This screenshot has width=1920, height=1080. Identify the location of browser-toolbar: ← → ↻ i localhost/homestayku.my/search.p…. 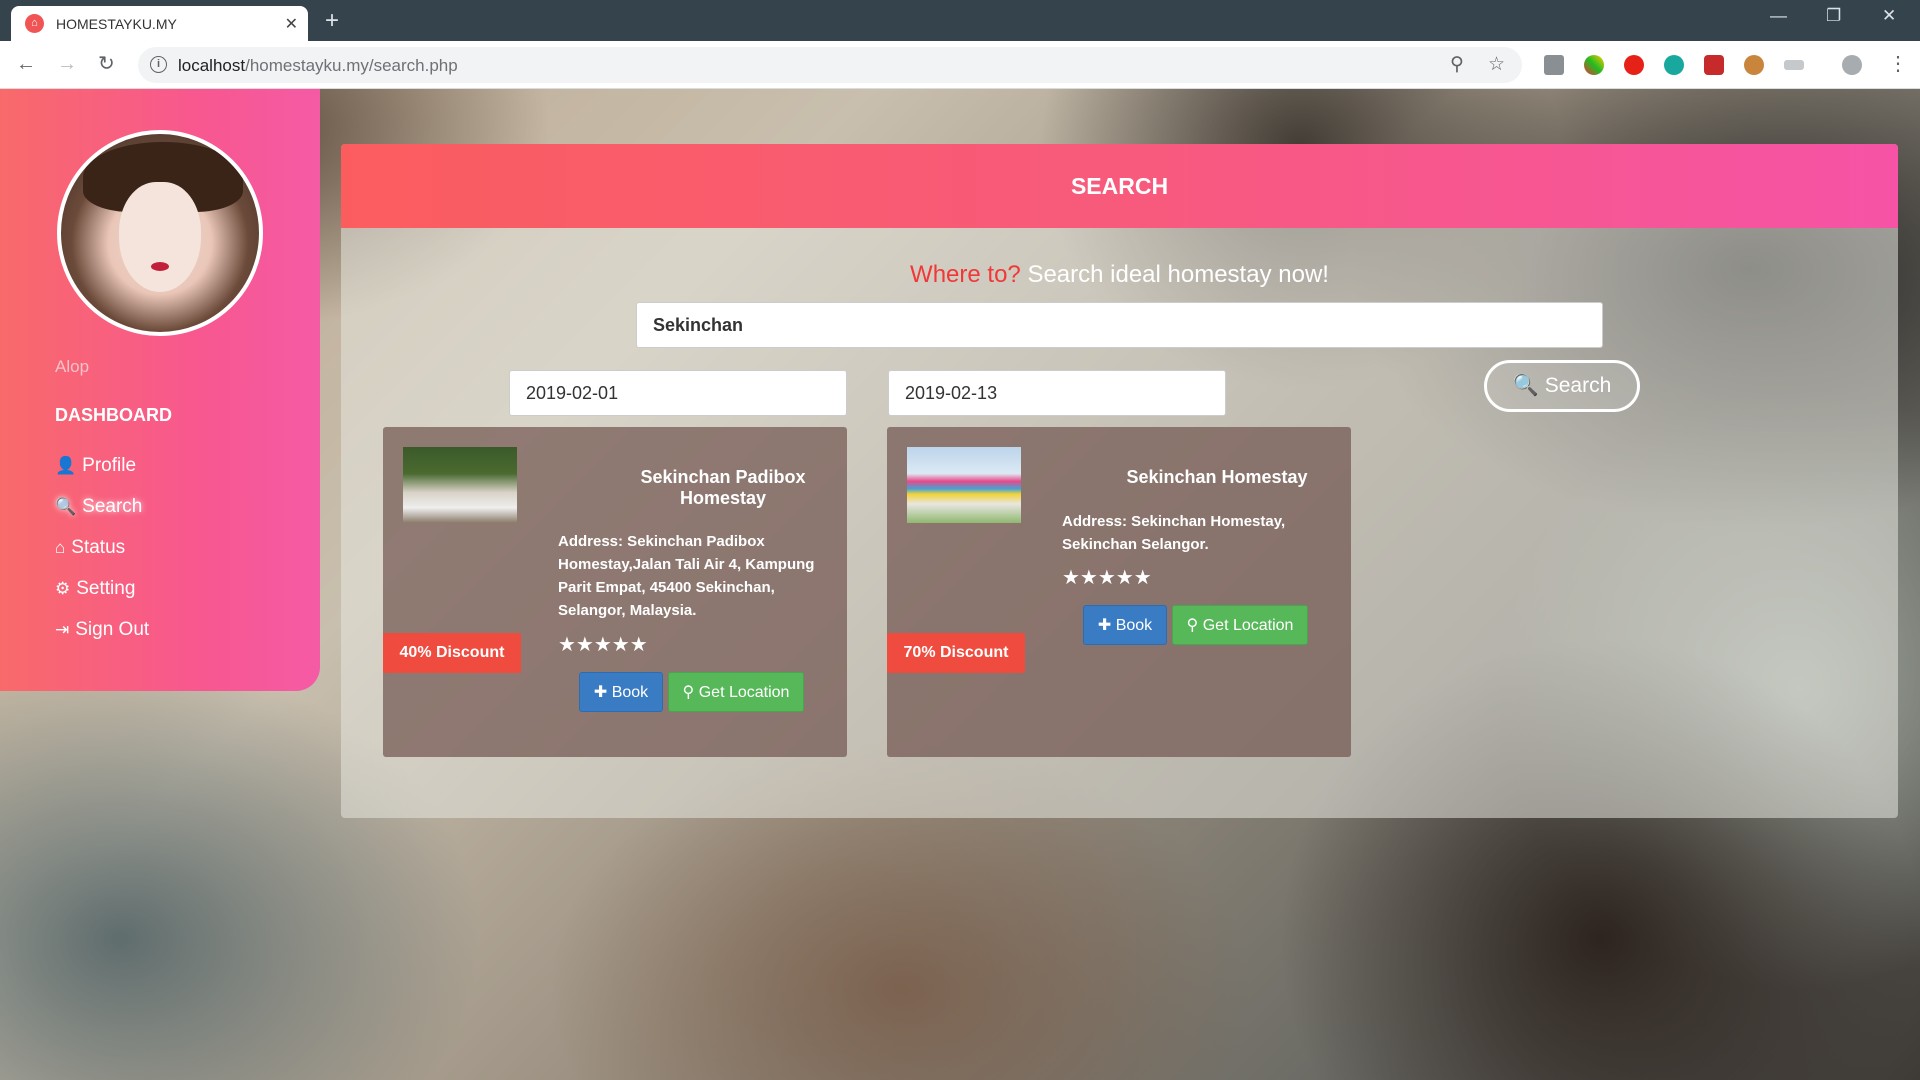
(960, 65).